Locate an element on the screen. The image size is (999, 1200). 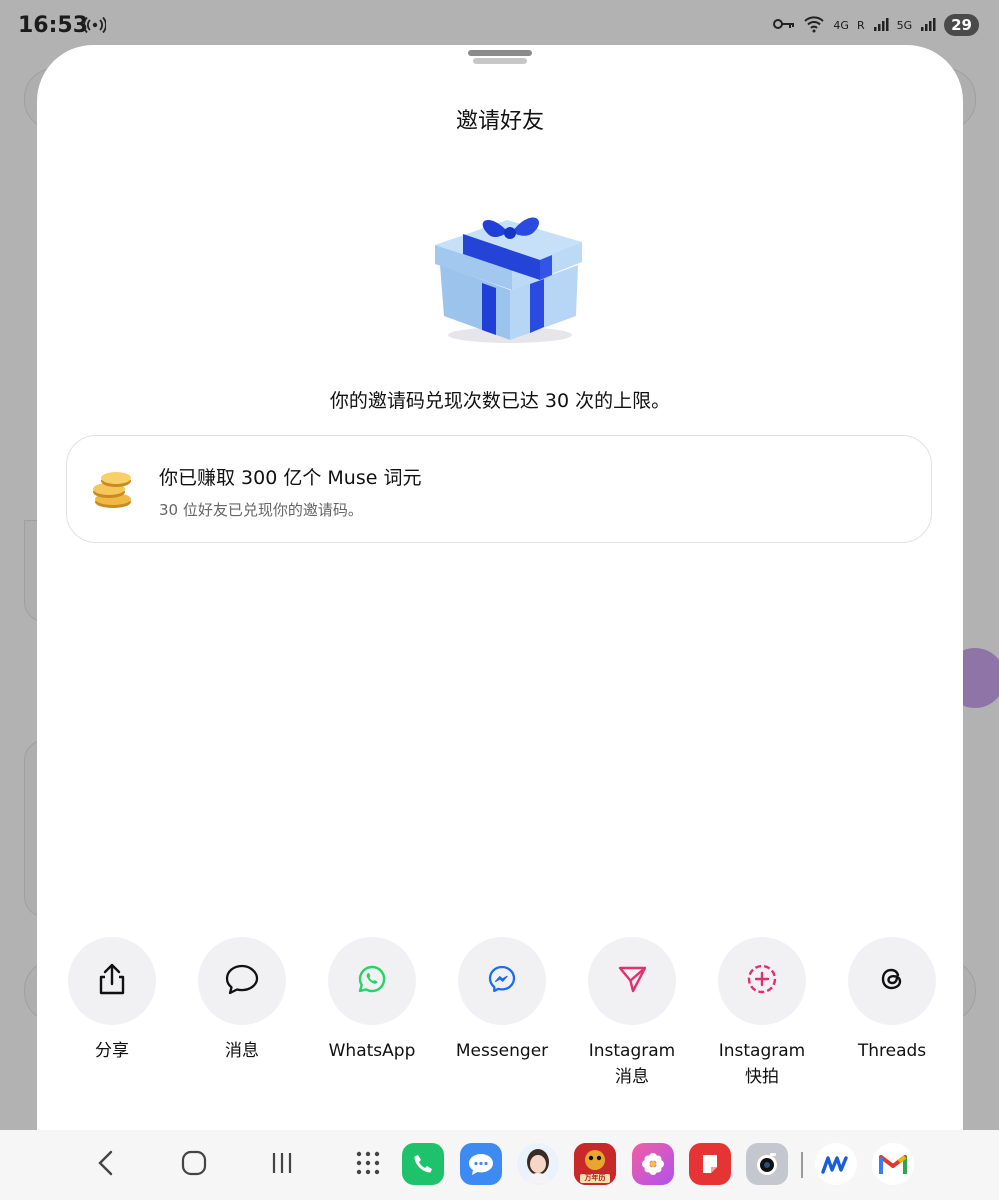
key-icon is located at coordinates (784, 25).